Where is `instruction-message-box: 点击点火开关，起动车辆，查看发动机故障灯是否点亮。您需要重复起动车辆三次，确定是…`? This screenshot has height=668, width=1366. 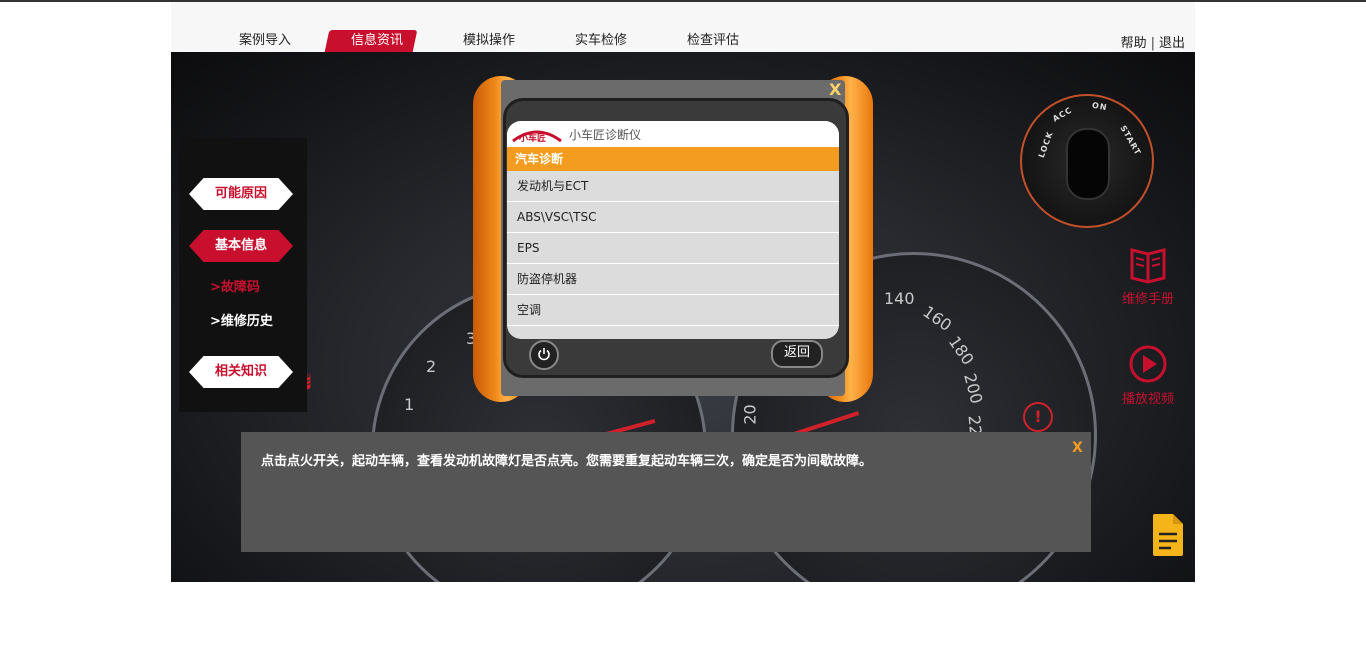 instruction-message-box: 点击点火开关，起动车辆，查看发动机故障灯是否点亮。您需要重复起动车辆三次，确定是… is located at coordinates (666, 492).